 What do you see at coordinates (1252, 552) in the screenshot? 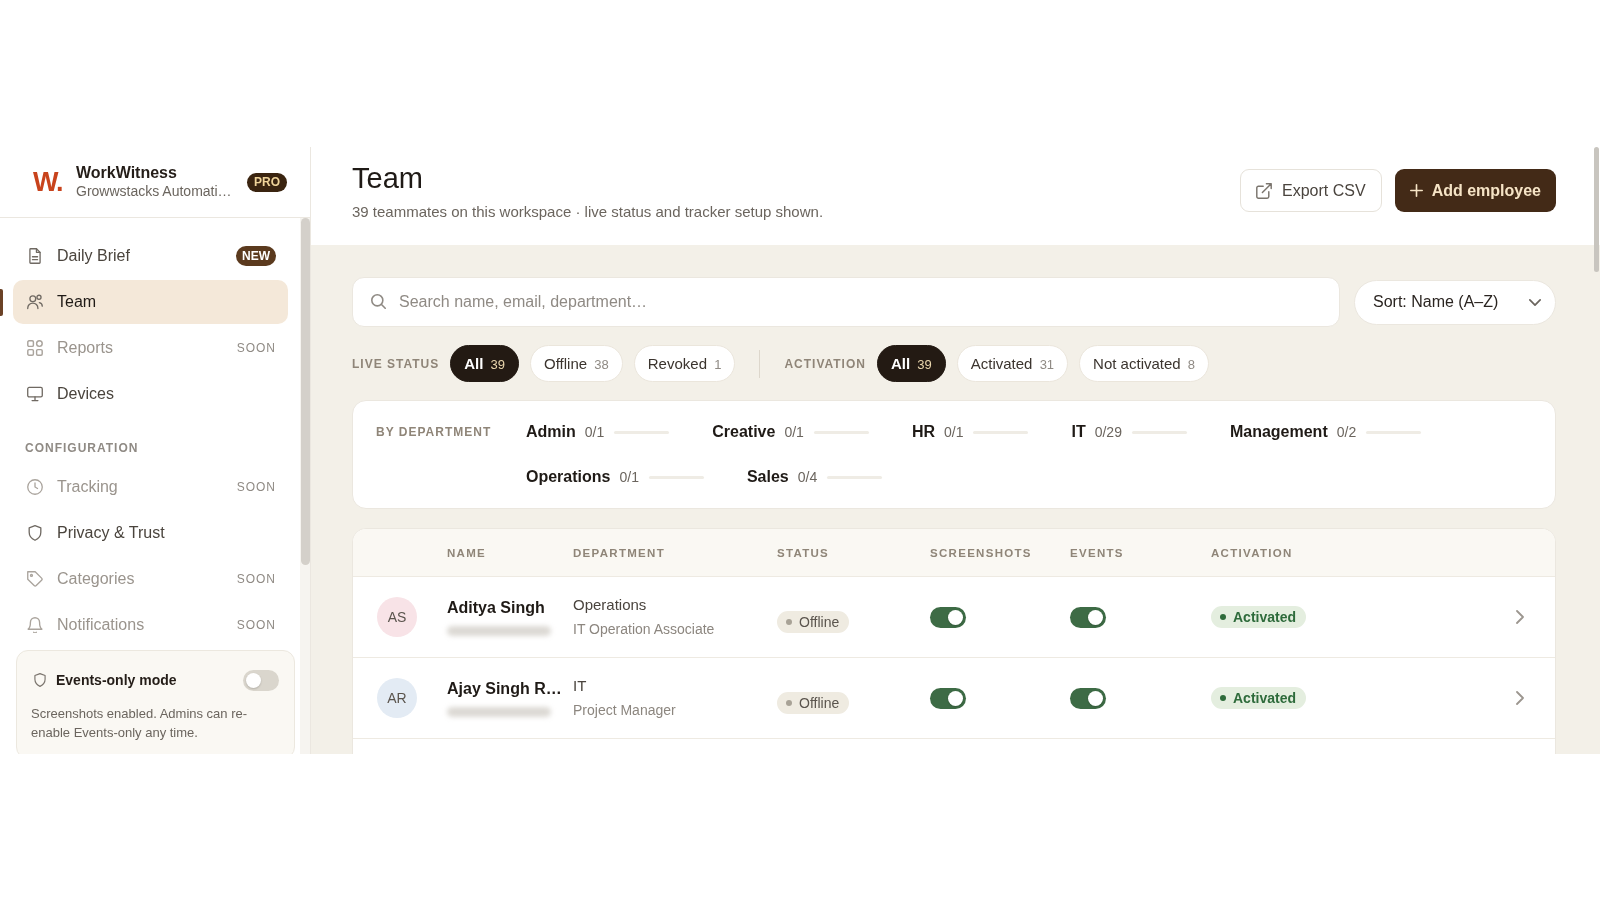
I see `column-header: ACTIVATION` at bounding box center [1252, 552].